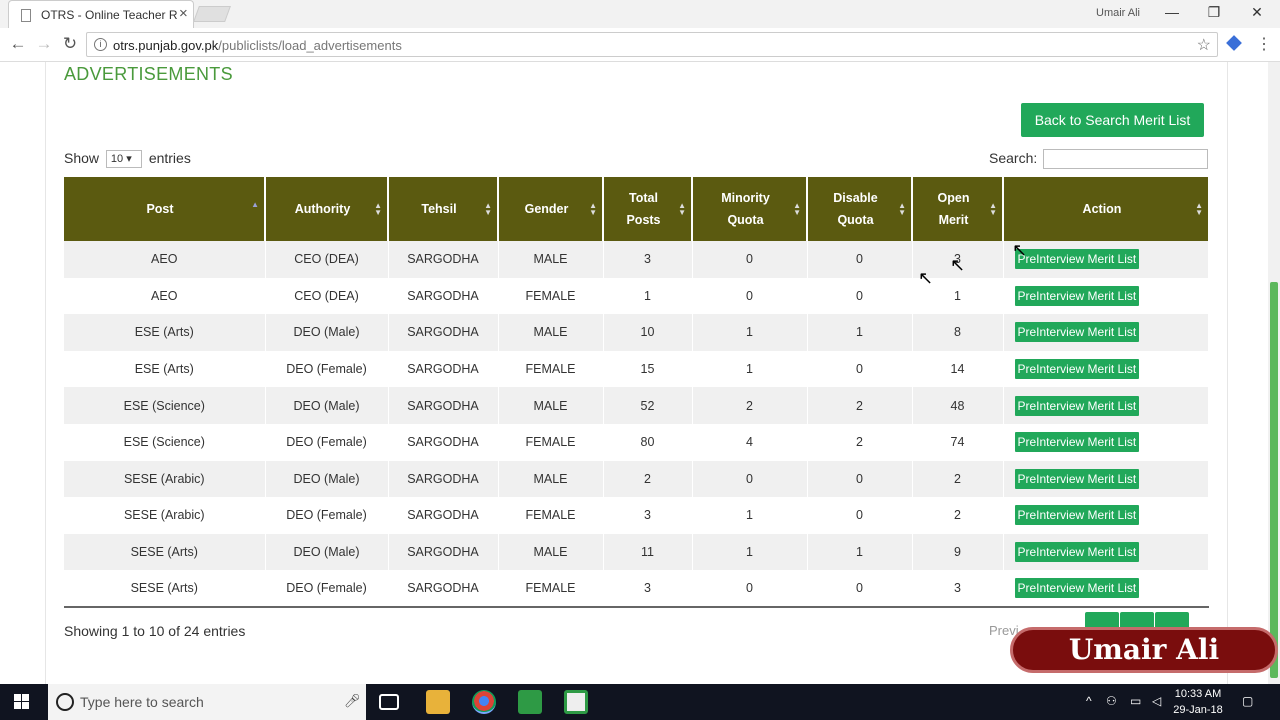  What do you see at coordinates (70, 44) in the screenshot?
I see `reload-icon: ↻` at bounding box center [70, 44].